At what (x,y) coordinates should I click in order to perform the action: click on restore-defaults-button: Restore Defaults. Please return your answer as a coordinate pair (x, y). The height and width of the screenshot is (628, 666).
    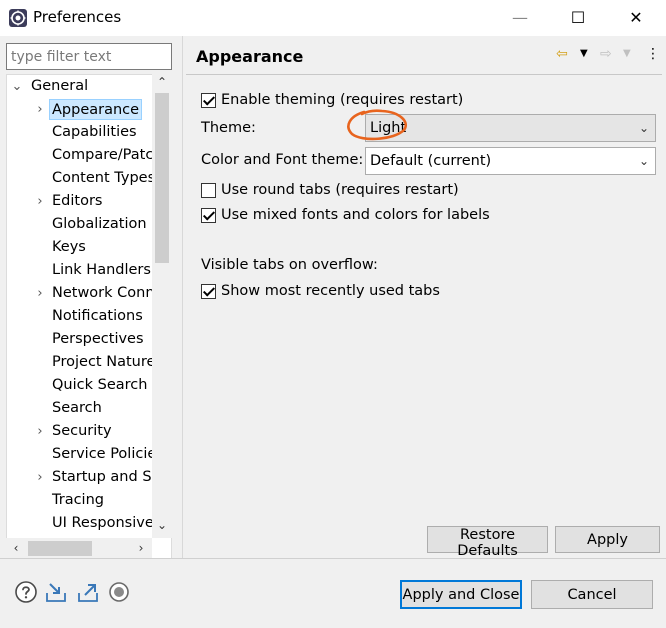
    Looking at the image, I should click on (487, 542).